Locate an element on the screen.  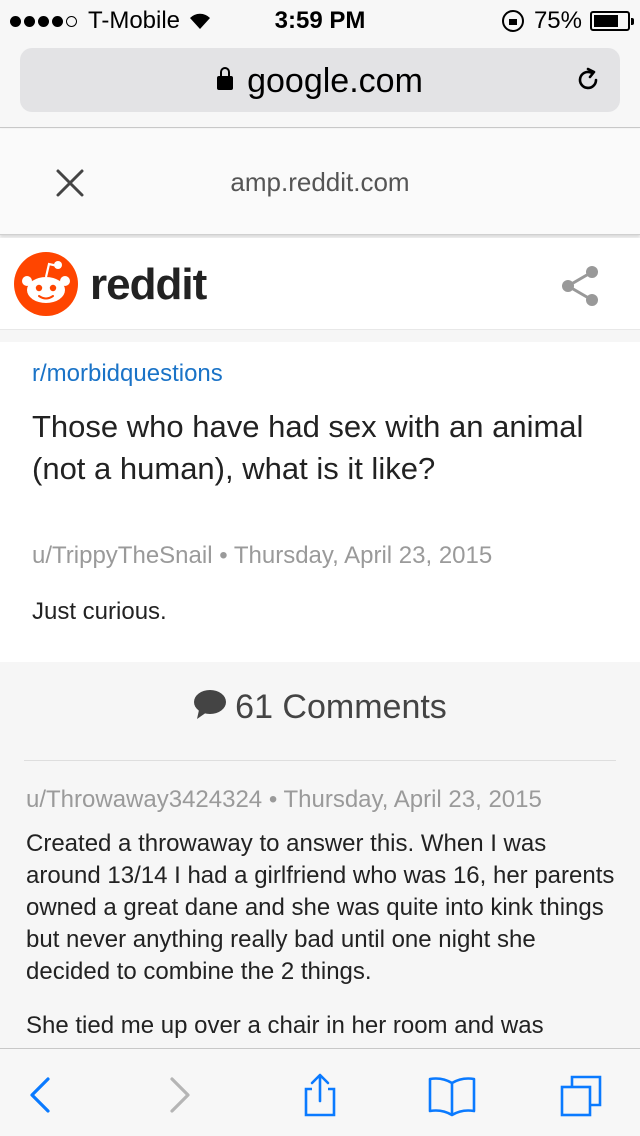
browser-address-area: google.com is located at coordinates (320, 84).